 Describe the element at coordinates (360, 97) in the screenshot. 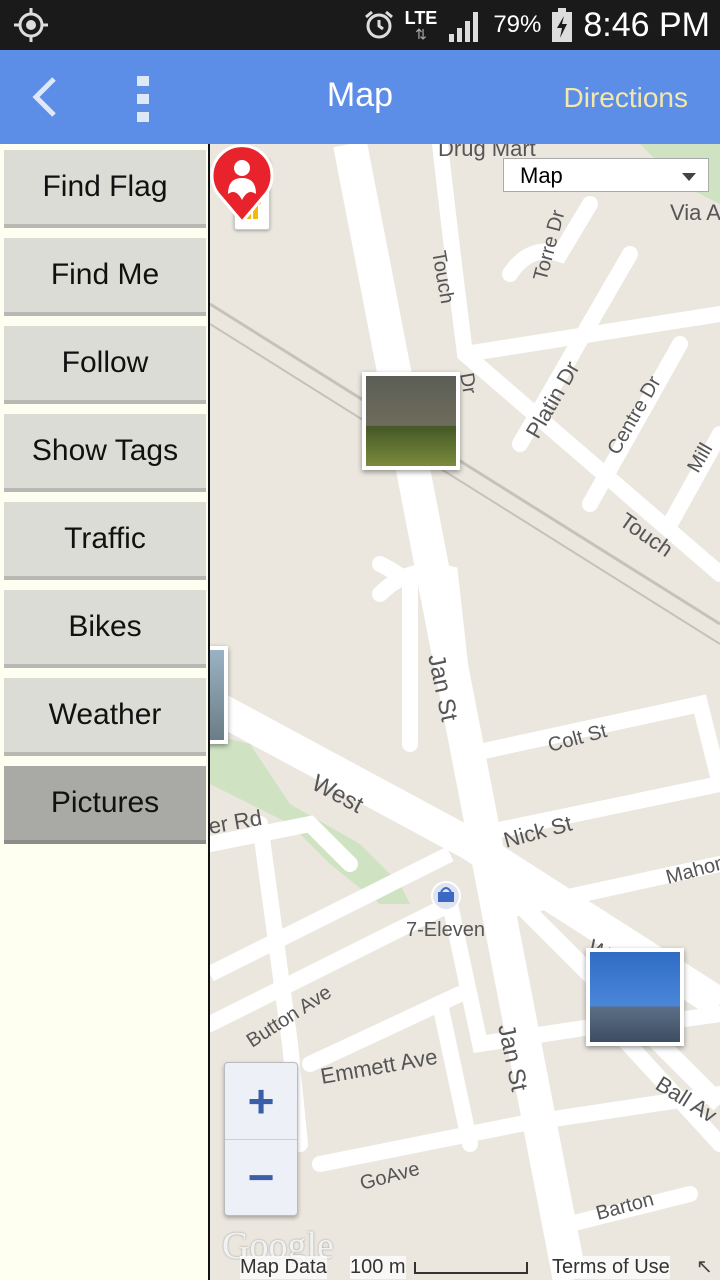

I see `action-bar: Map Directions` at that location.